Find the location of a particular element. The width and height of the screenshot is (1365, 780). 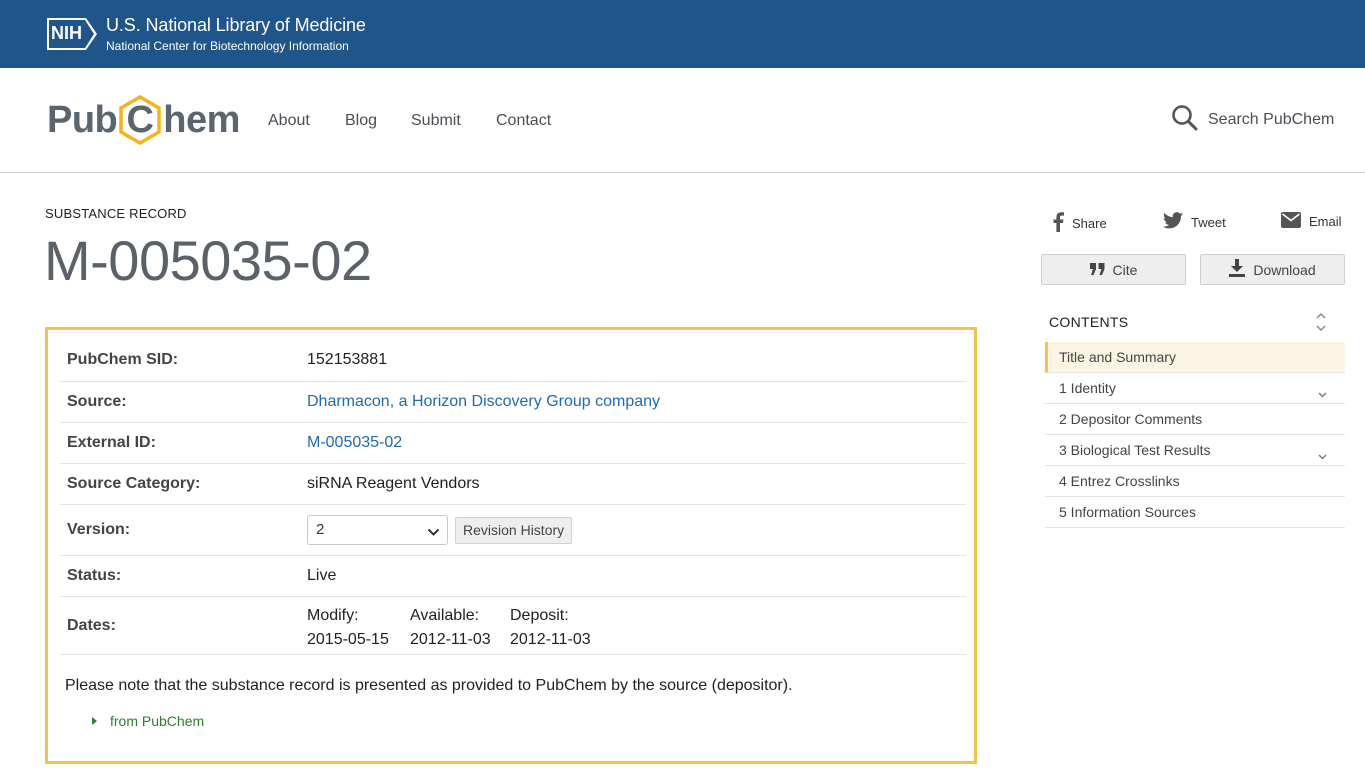

twitter-icon is located at coordinates (1177, 222).